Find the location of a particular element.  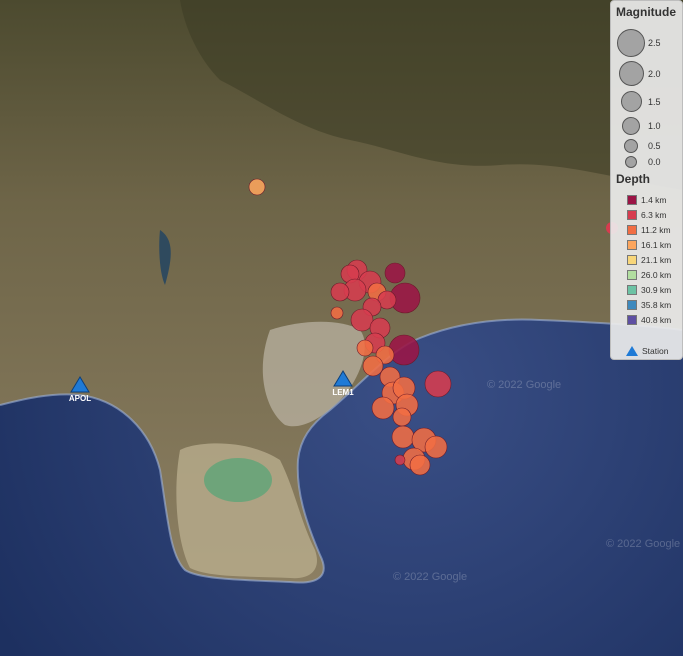

station-legend-item: Station is located at coordinates (647, 351).